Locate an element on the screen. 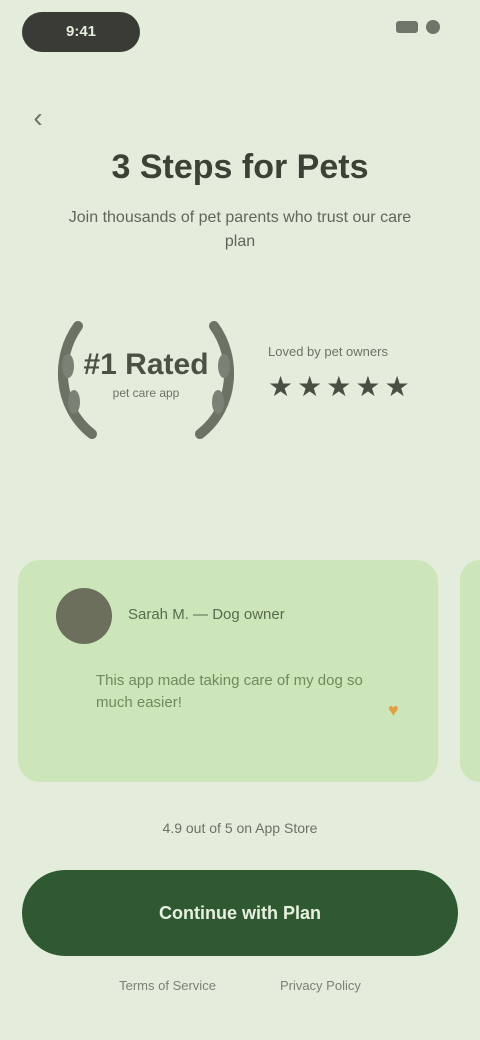  battery-icon is located at coordinates (433, 27).